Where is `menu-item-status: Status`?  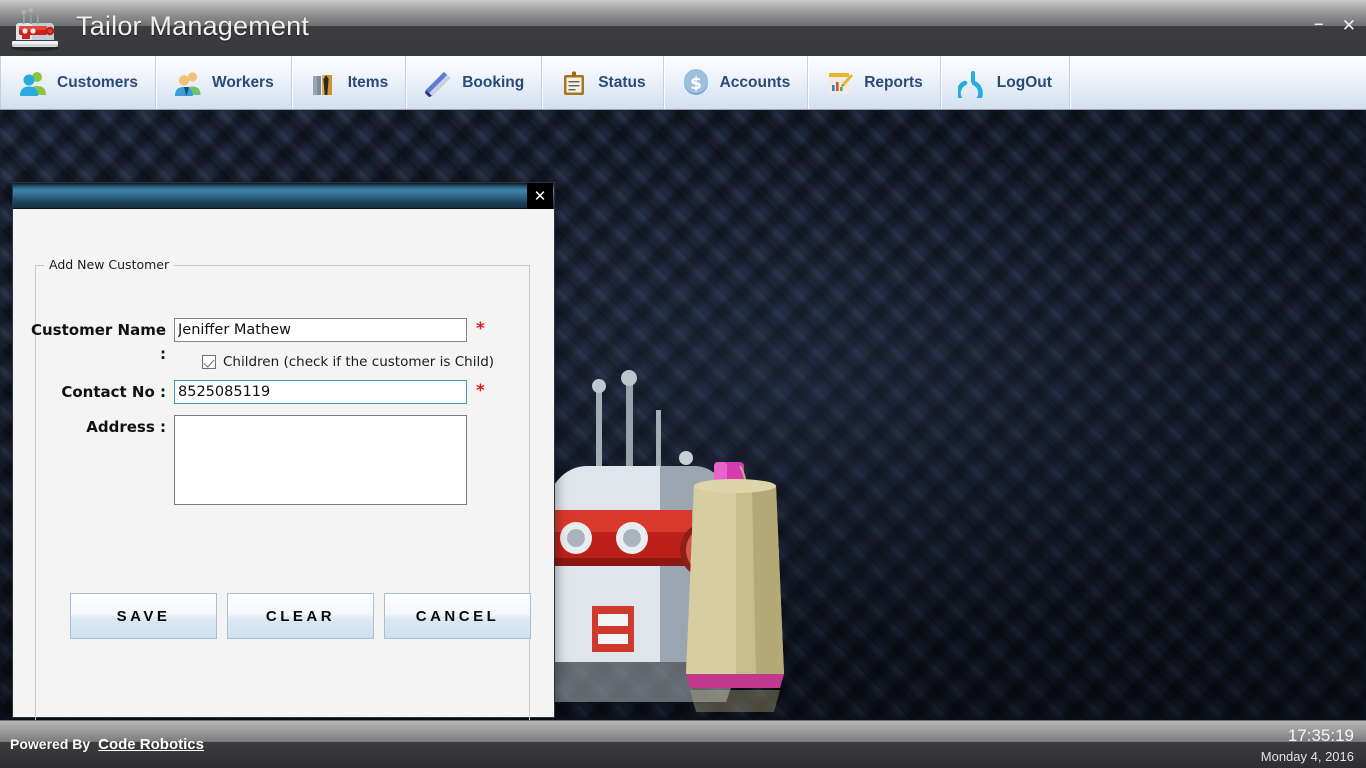
menu-item-status: Status is located at coordinates (603, 82).